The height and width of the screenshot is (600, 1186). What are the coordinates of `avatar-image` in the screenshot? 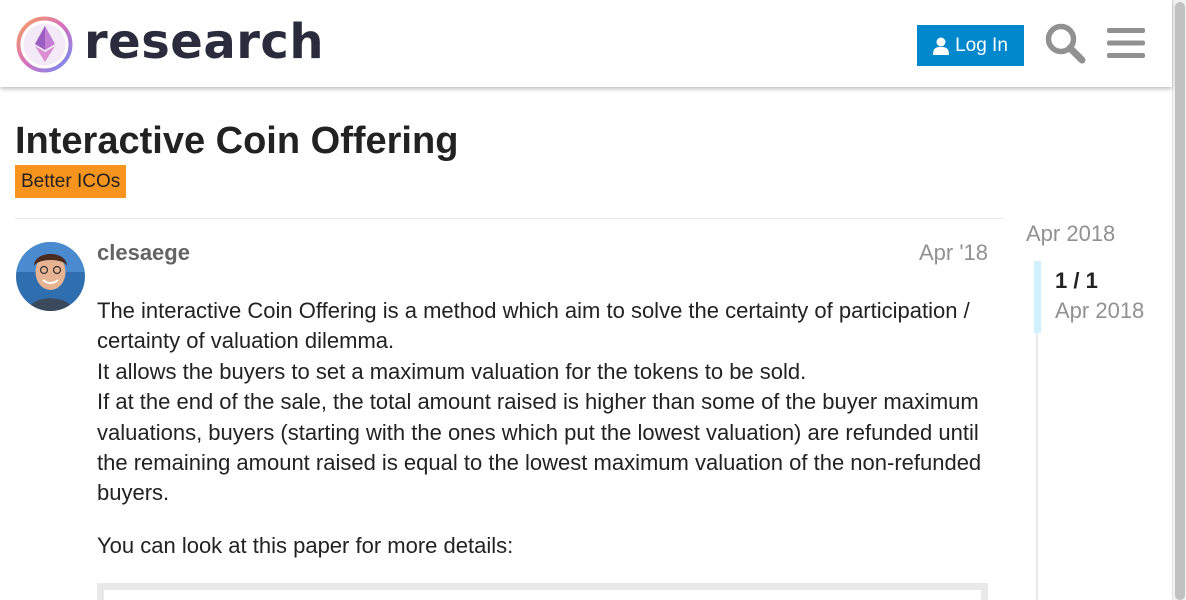 It's located at (50, 276).